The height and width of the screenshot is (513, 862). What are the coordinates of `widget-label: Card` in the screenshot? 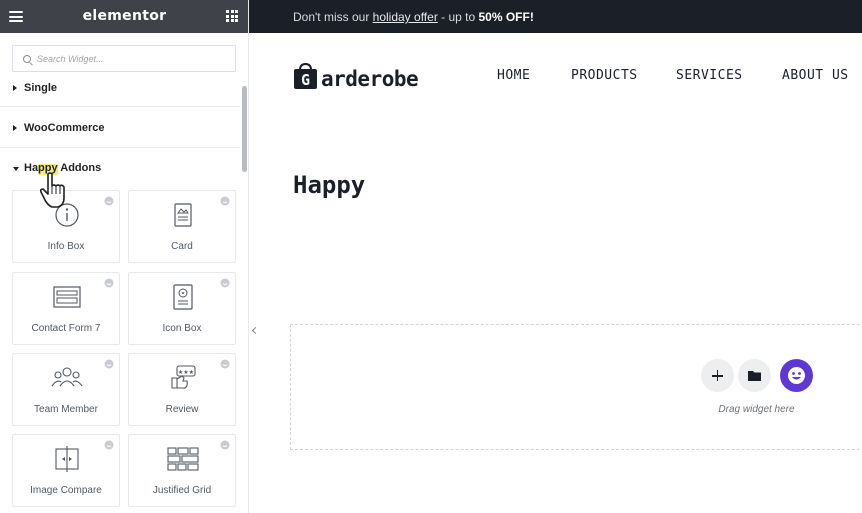 It's located at (182, 246).